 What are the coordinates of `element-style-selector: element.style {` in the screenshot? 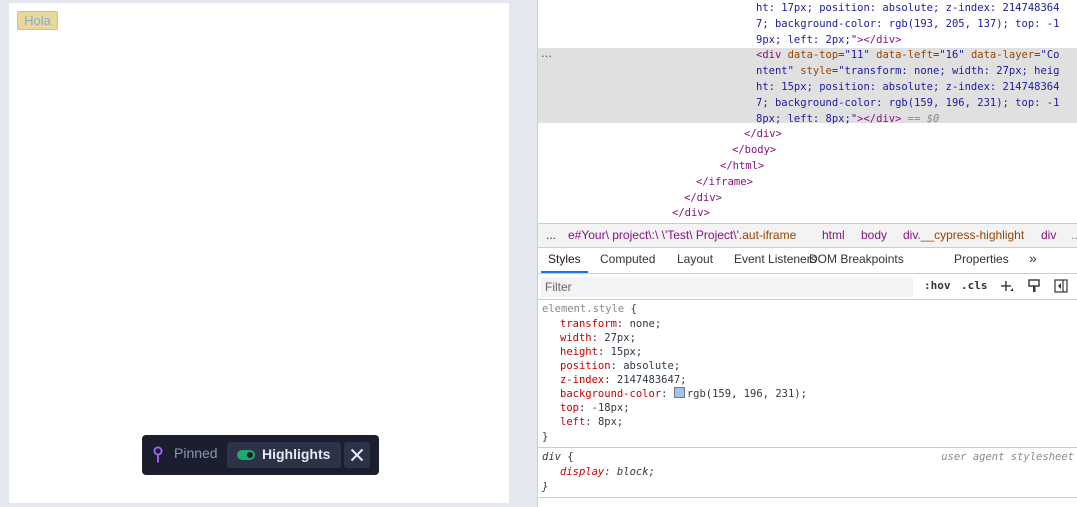 It's located at (589, 309).